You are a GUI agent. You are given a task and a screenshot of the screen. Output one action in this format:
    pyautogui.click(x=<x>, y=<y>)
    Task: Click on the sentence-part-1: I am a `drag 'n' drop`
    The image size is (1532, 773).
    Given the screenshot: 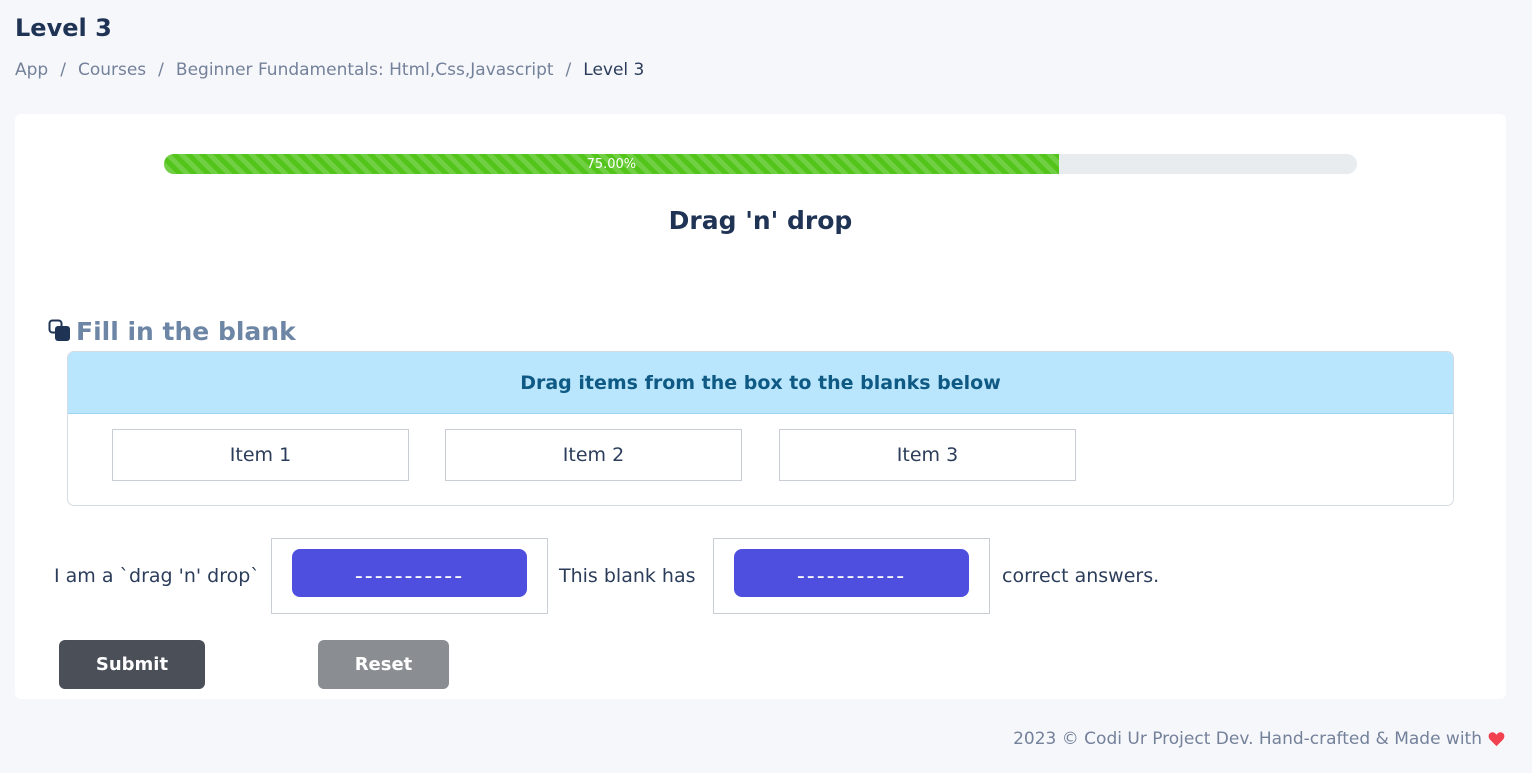 What is the action you would take?
    pyautogui.click(x=157, y=576)
    